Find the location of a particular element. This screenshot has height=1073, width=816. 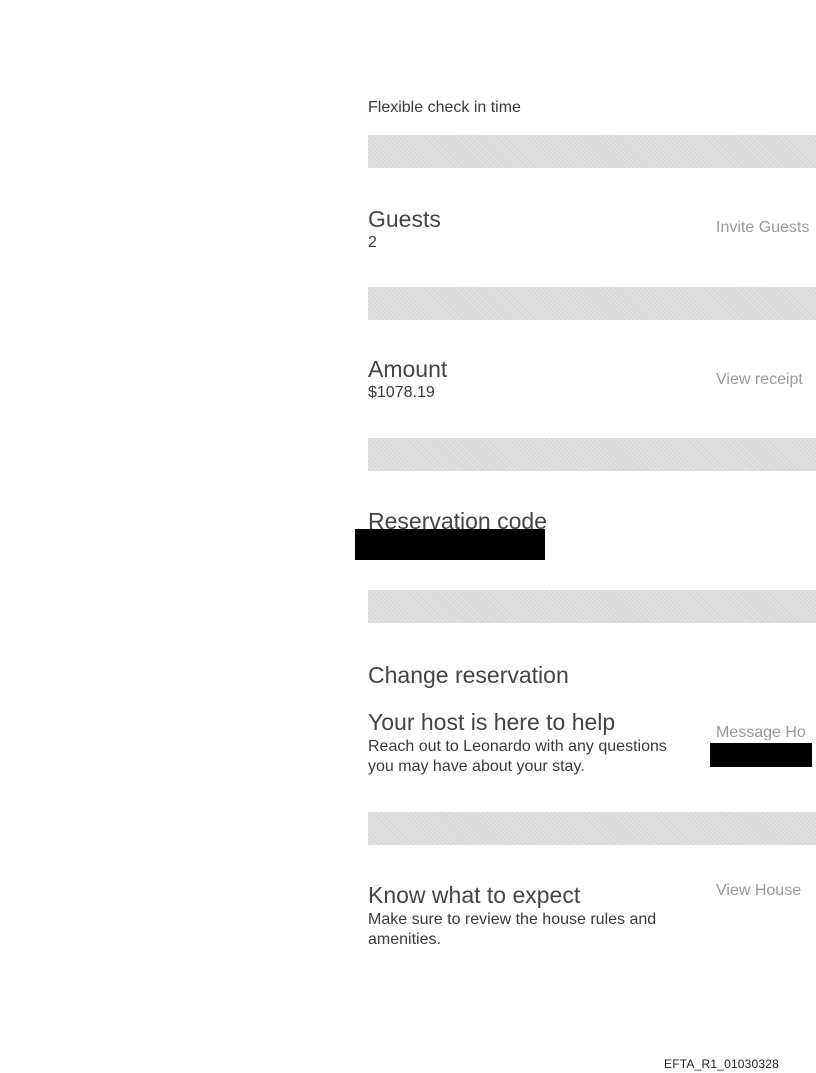

amount-heading: Amount is located at coordinates (408, 369).